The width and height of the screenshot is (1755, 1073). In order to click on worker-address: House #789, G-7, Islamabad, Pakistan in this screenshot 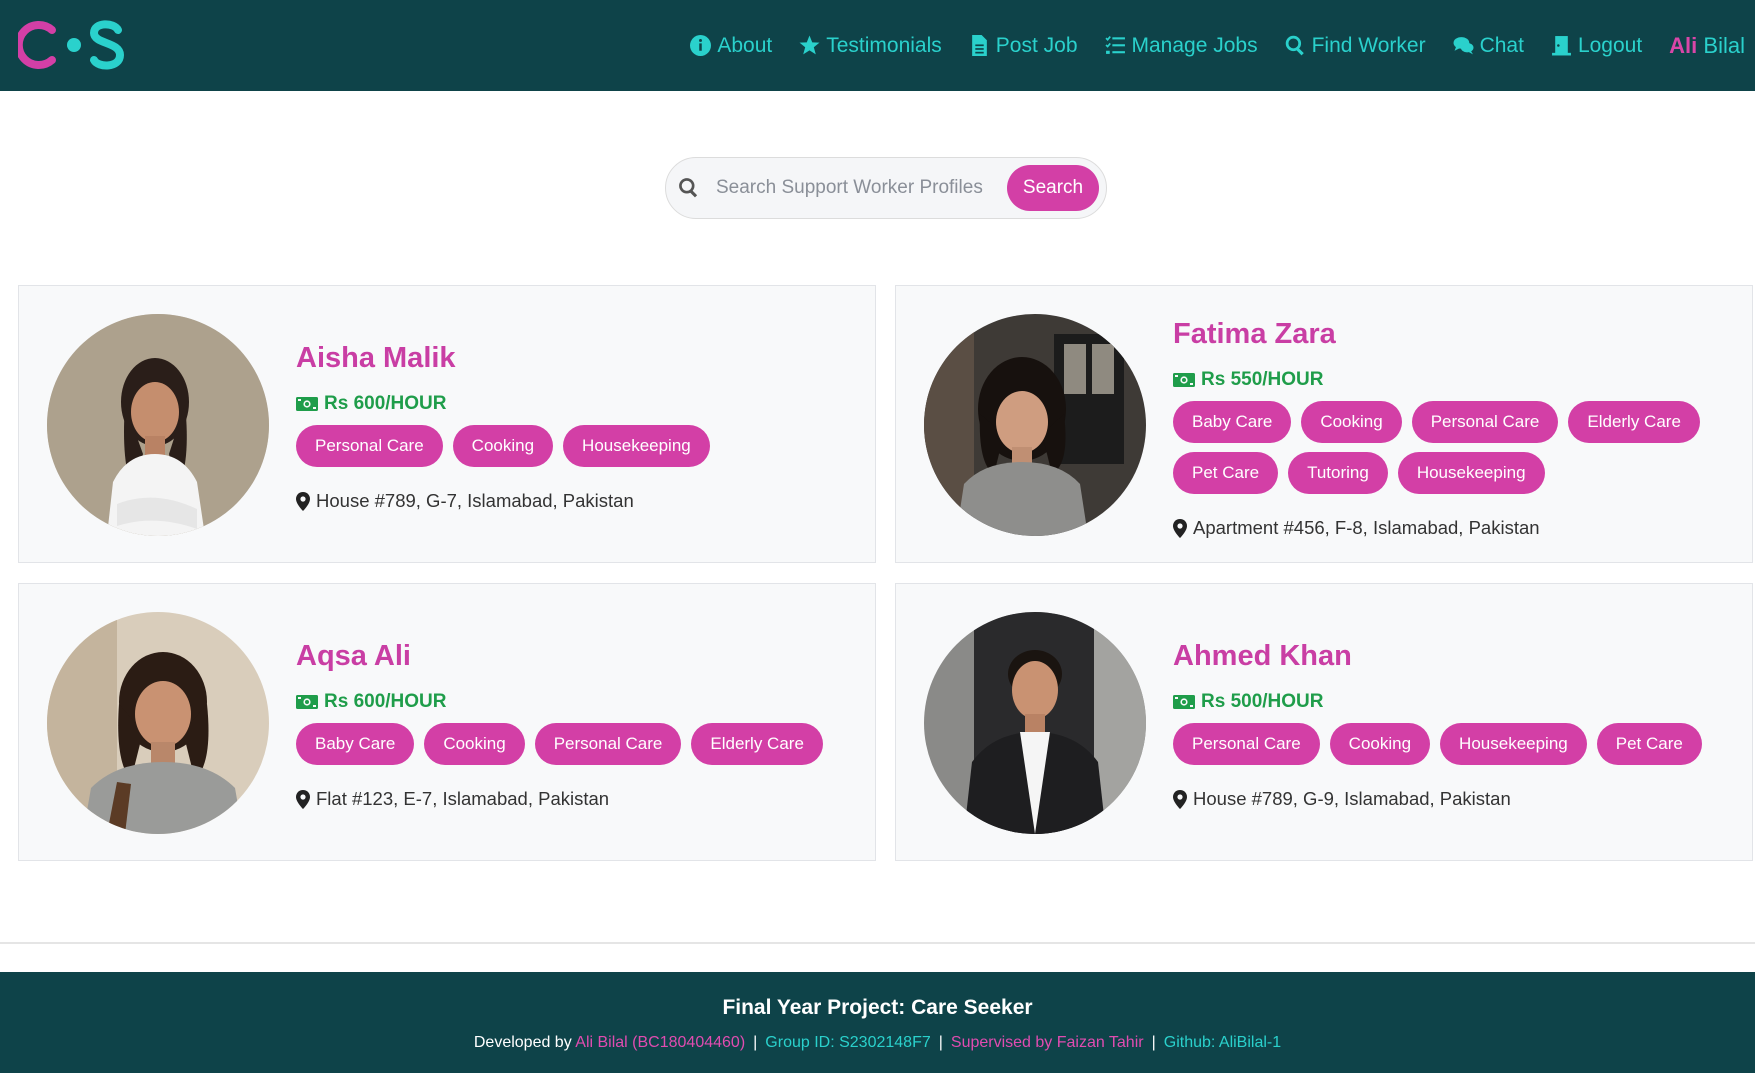, I will do `click(576, 501)`.